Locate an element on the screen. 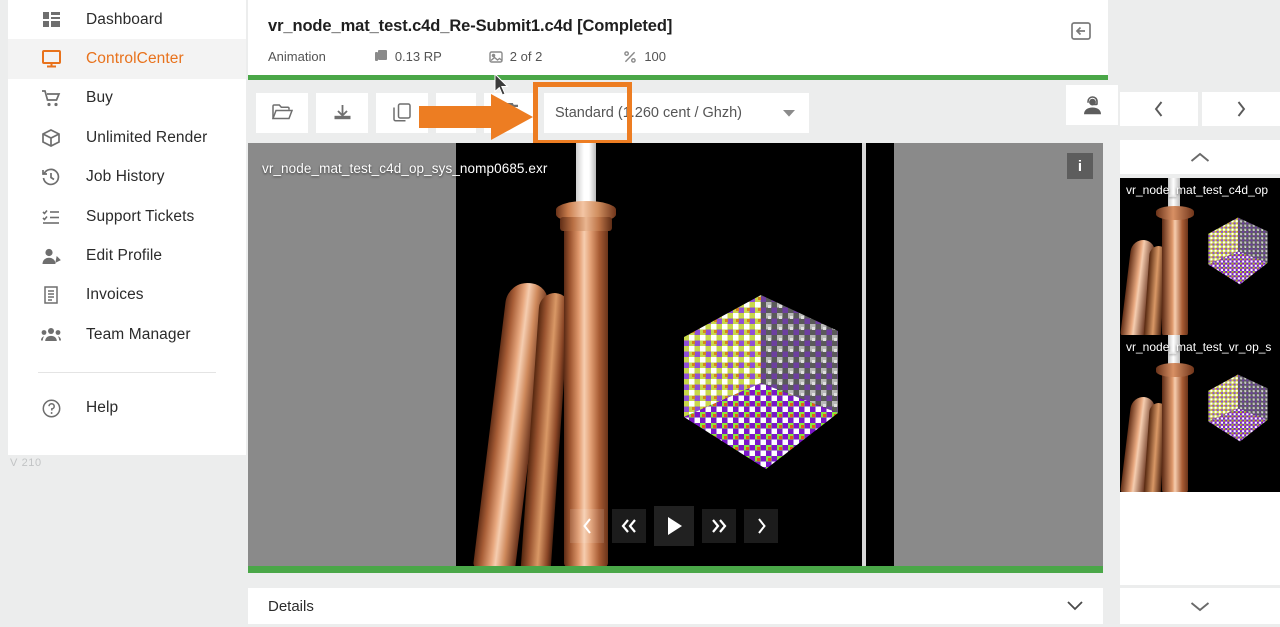  cart-icon is located at coordinates (51, 98).